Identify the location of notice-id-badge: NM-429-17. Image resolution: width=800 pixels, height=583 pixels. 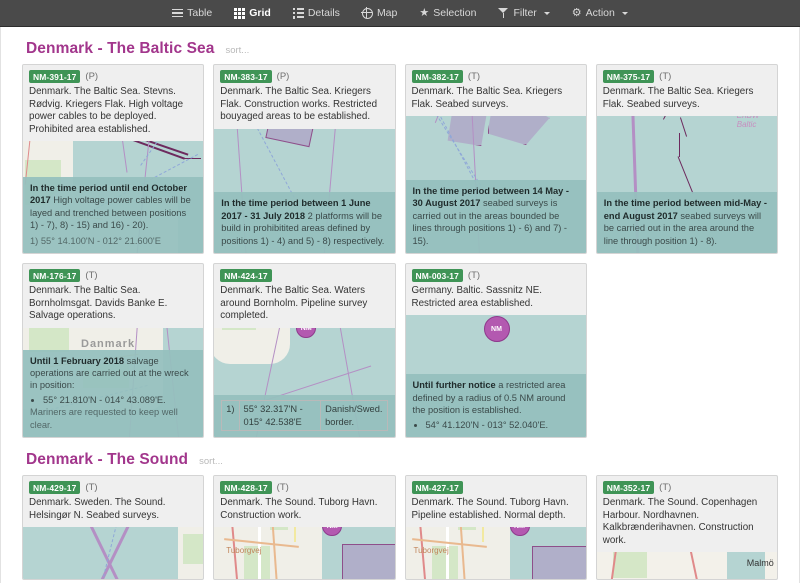
(55, 488).